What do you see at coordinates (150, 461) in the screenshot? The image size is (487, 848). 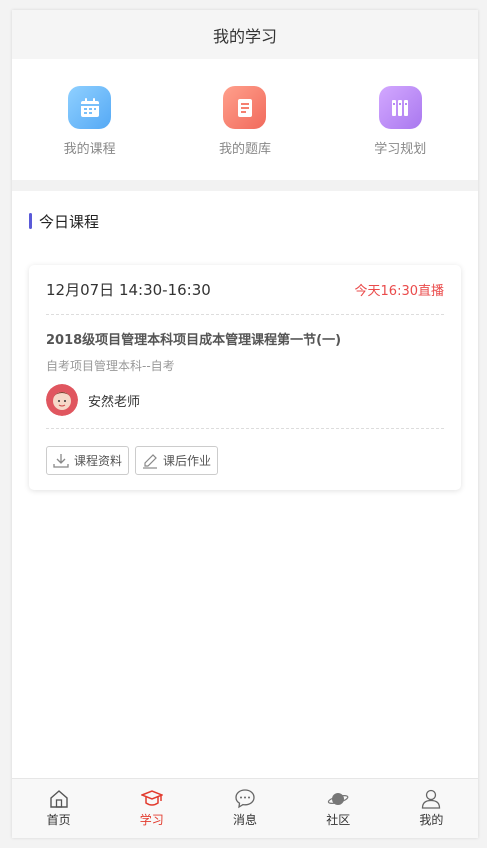 I see `pencil-icon` at bounding box center [150, 461].